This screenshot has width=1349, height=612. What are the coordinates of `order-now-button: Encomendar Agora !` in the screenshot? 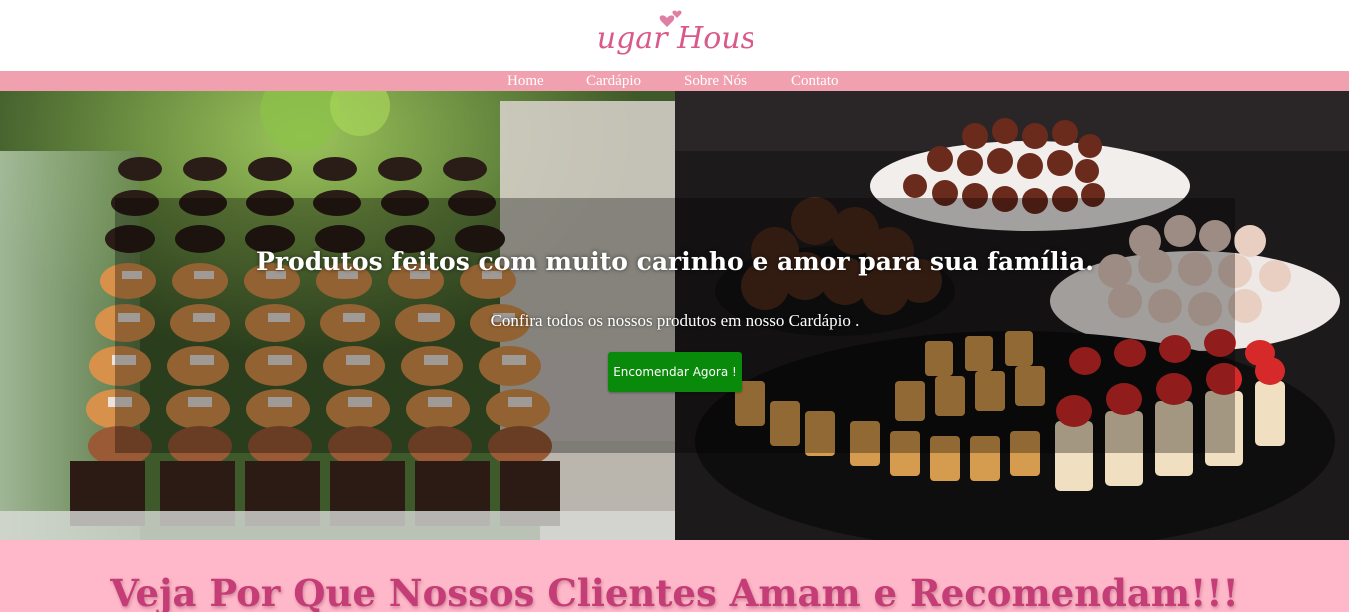 It's located at (675, 372).